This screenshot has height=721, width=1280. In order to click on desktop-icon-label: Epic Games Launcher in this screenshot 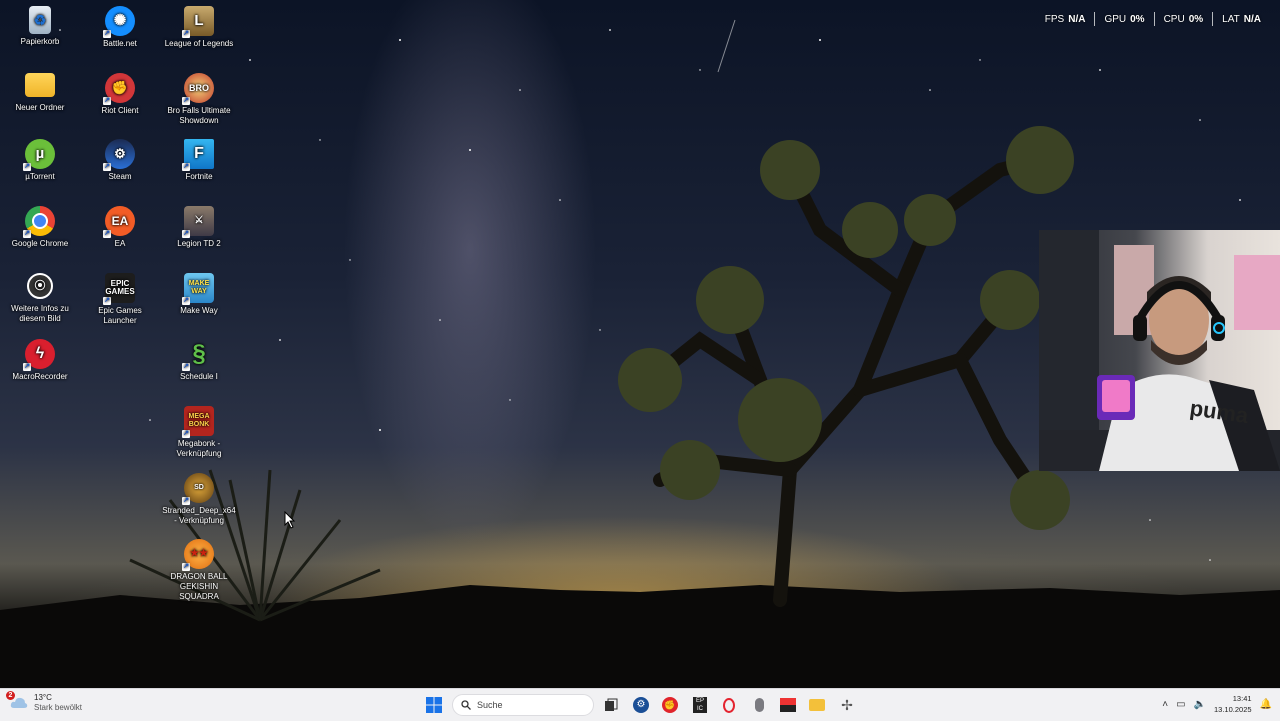, I will do `click(120, 315)`.